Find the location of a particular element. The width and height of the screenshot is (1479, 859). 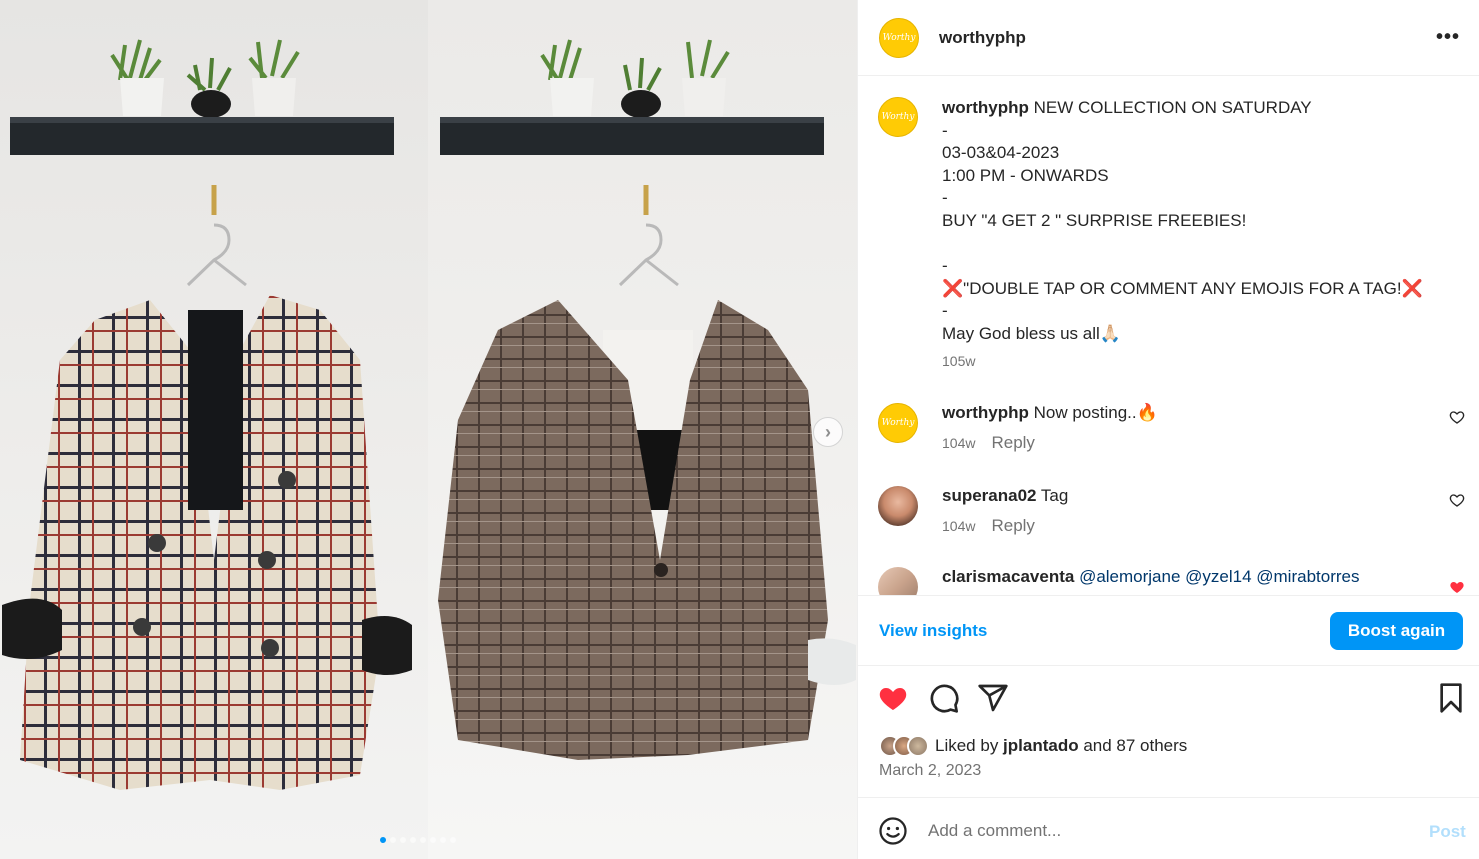

comment-username: superana02 is located at coordinates (989, 495).